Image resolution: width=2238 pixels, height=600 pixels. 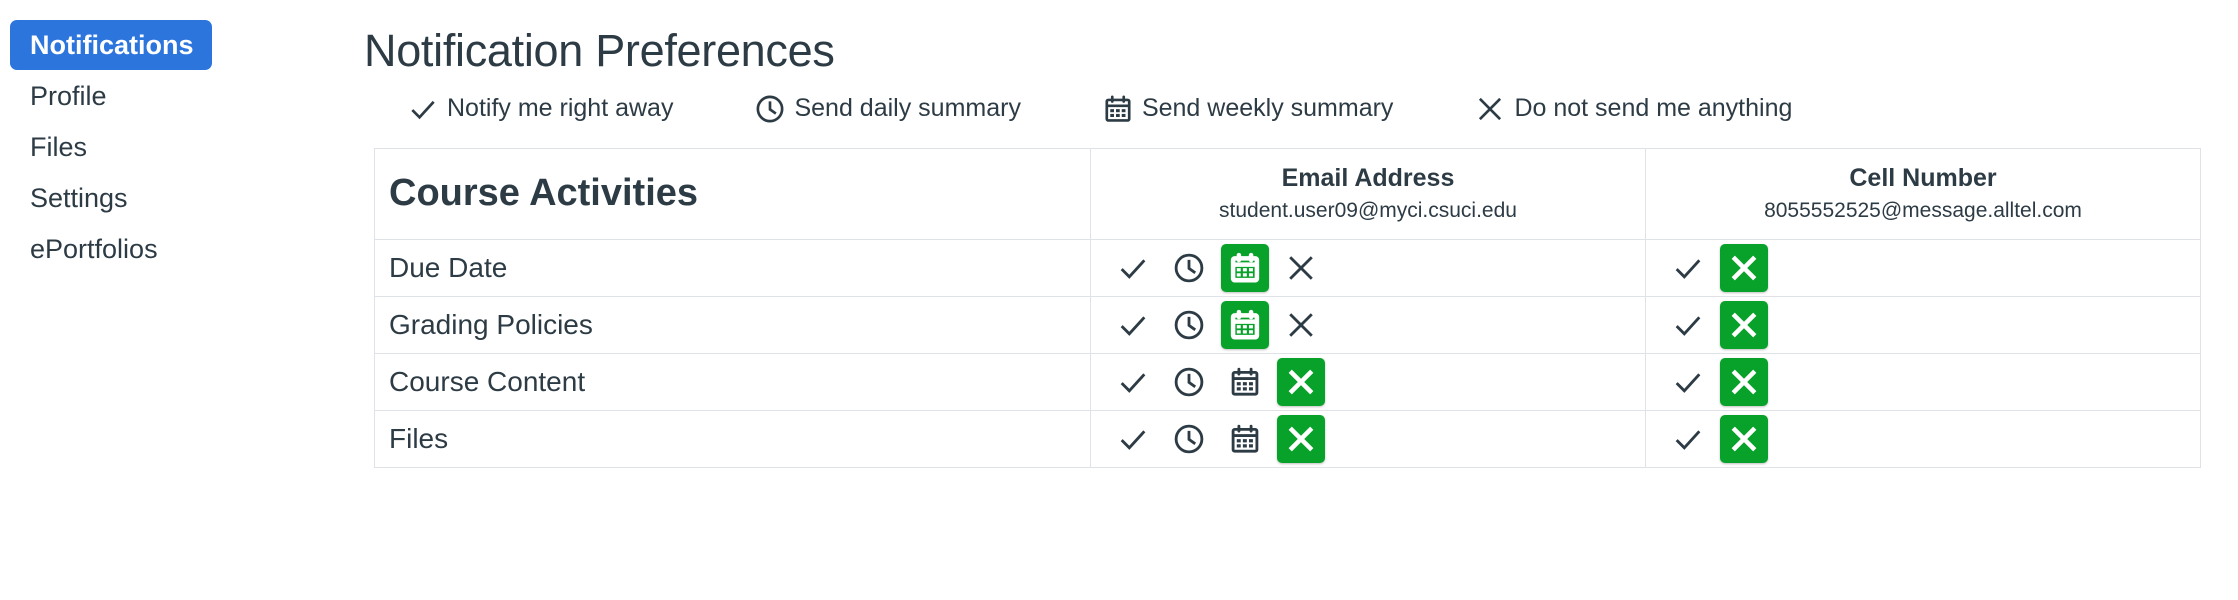 I want to click on table-row: Course Content, so click(x=1287, y=381).